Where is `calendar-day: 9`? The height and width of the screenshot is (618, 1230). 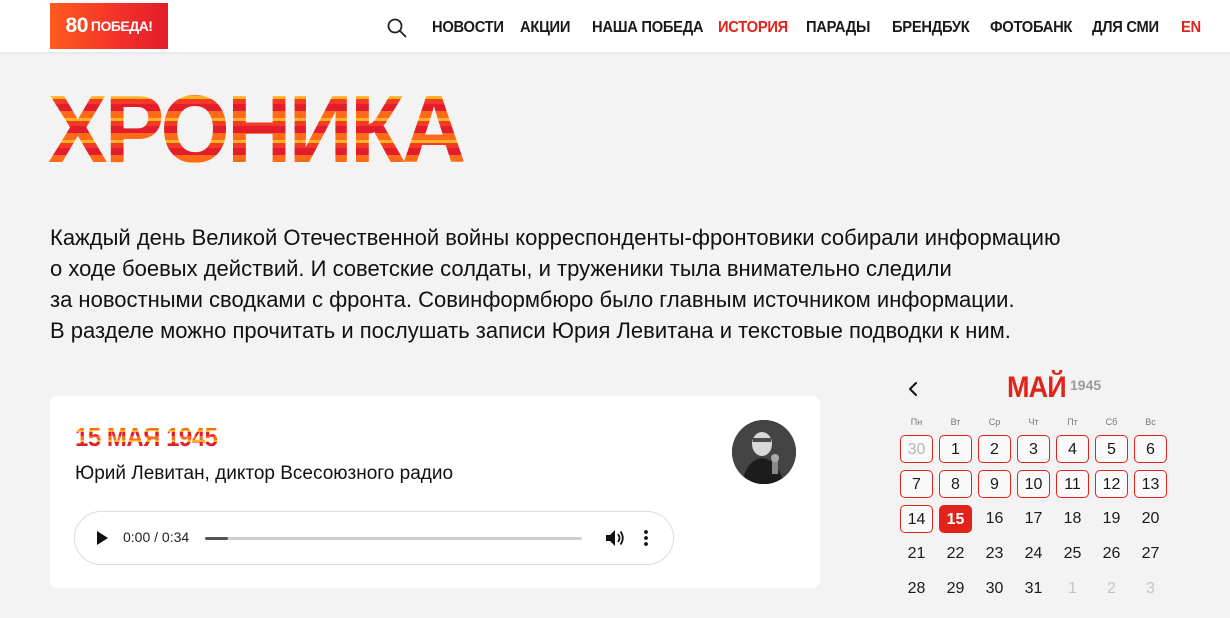
calendar-day: 9 is located at coordinates (994, 484).